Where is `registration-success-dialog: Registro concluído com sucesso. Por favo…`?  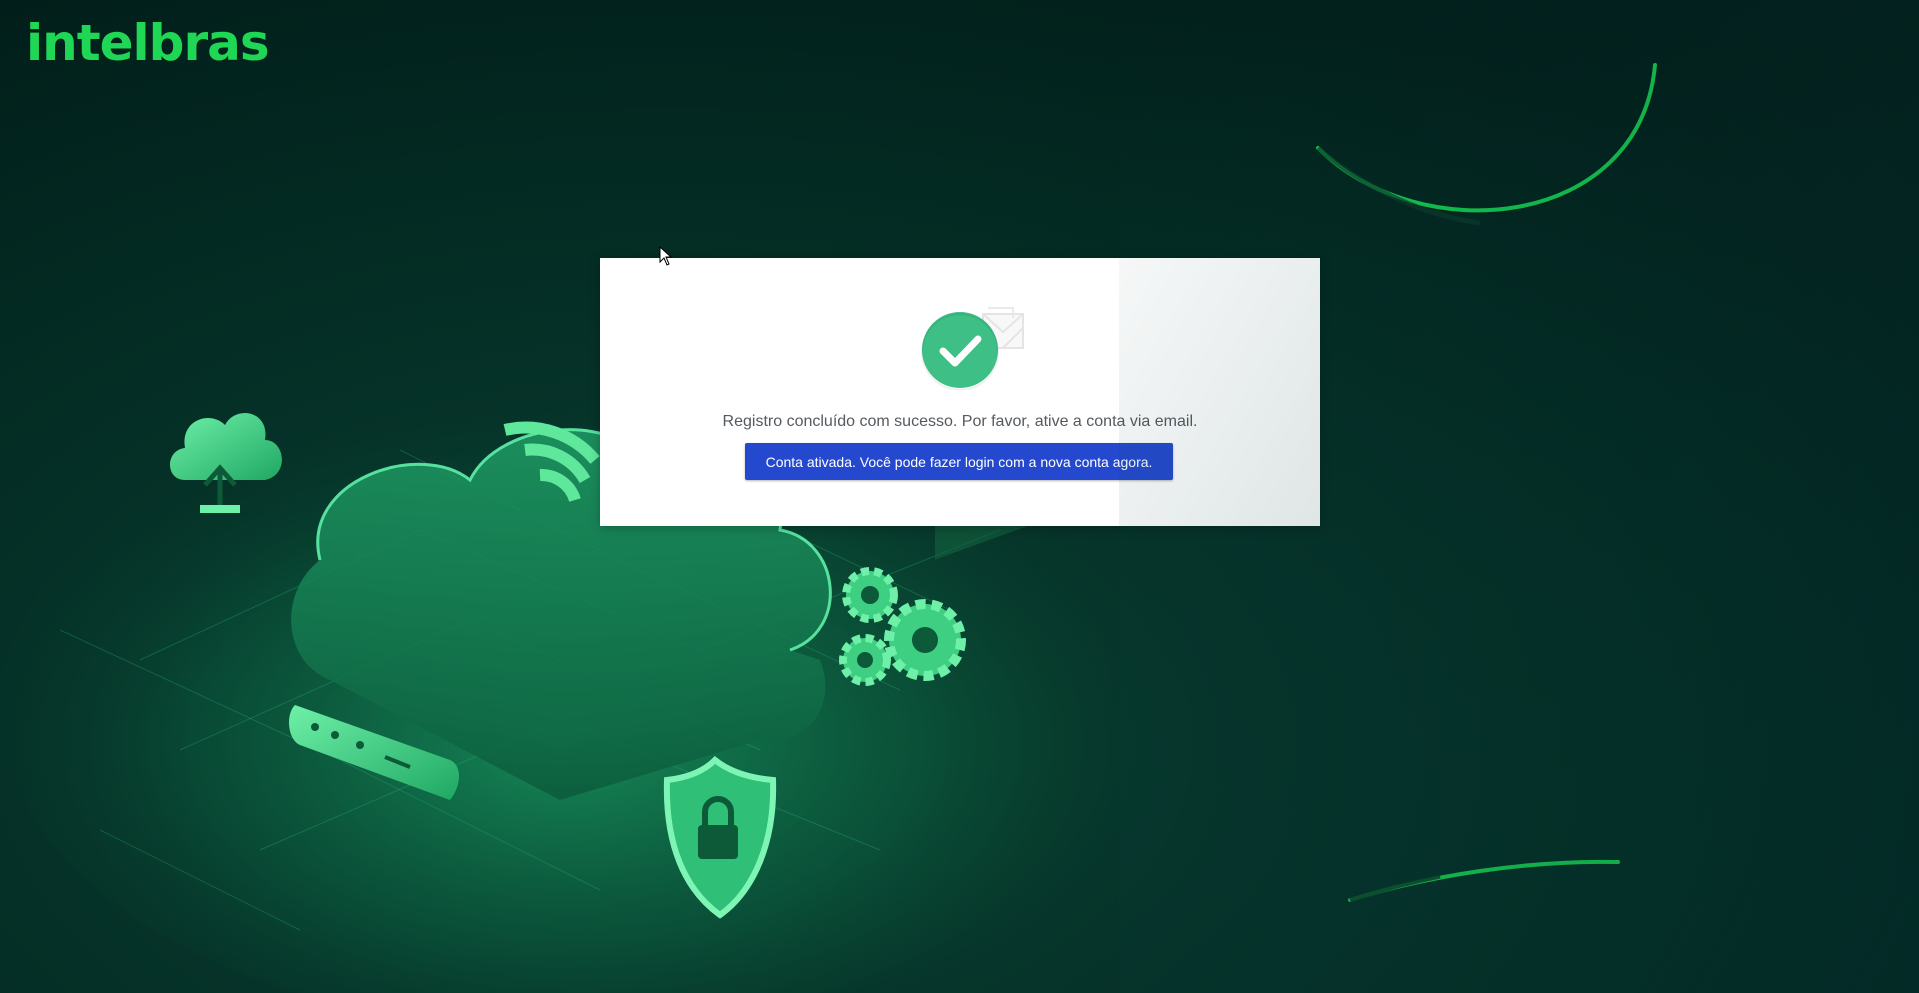
registration-success-dialog: Registro concluído com sucesso. Por favo… is located at coordinates (960, 392).